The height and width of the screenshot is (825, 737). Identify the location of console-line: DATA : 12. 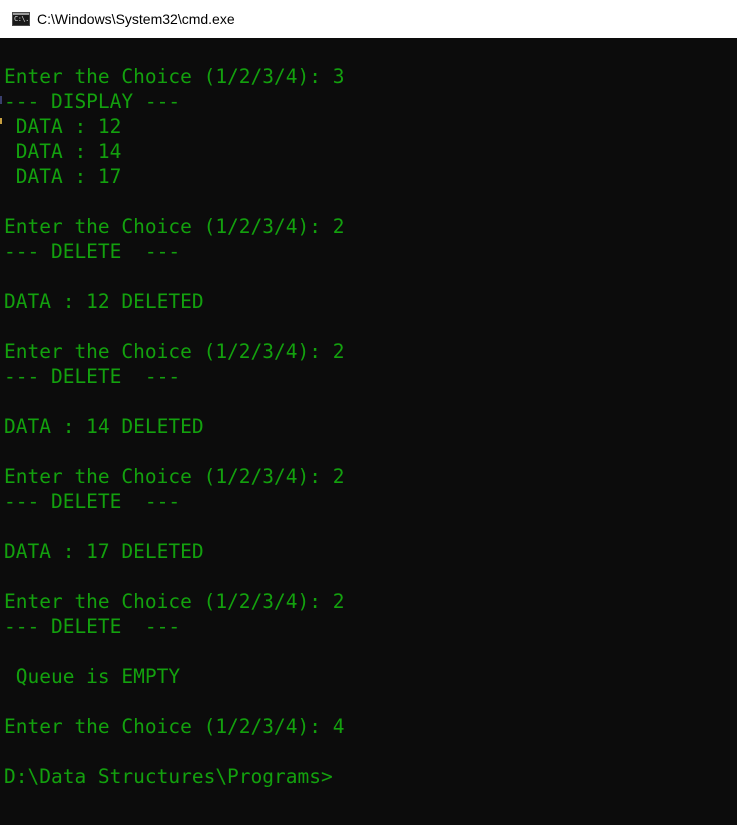
(63, 126).